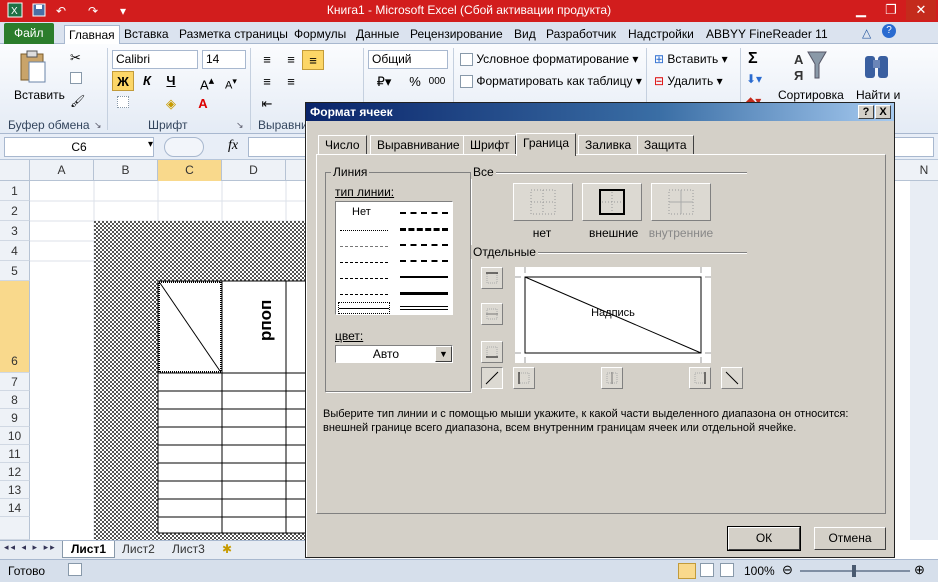 The image size is (938, 582). Describe the element at coordinates (415, 82) in the screenshot. I see `percent-button: %` at that location.